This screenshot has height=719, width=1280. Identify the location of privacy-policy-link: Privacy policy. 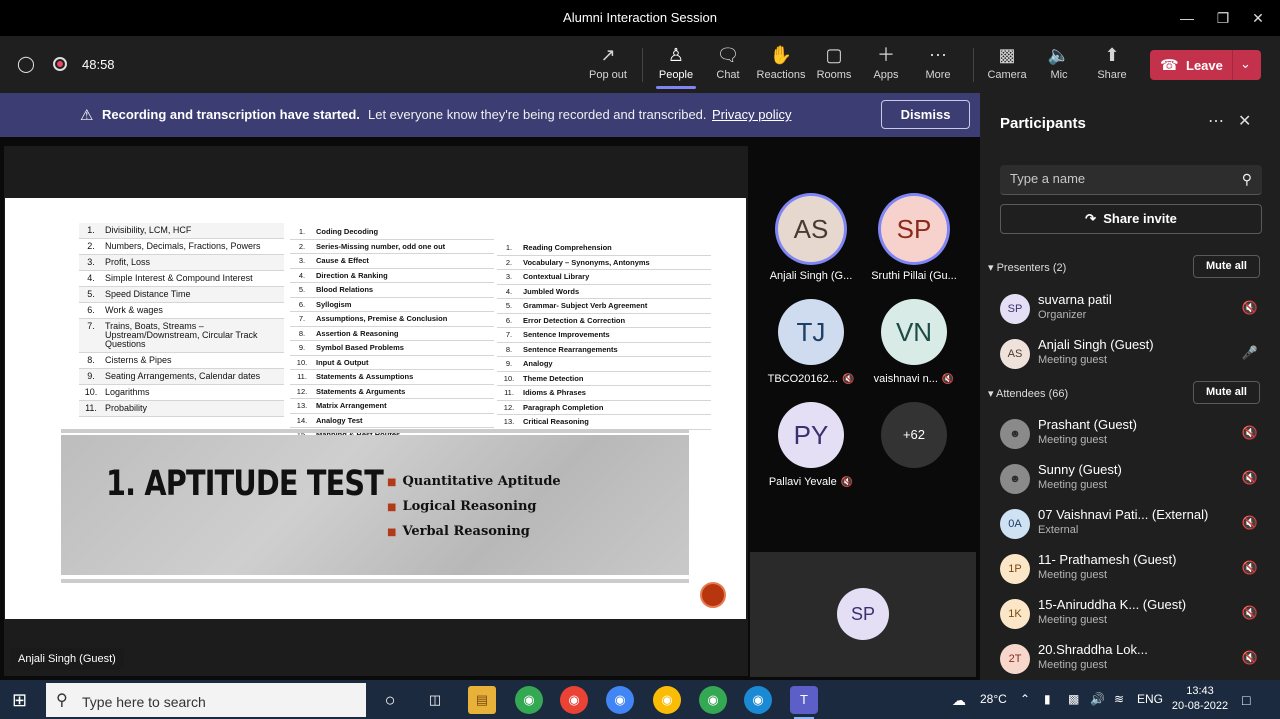
(751, 114).